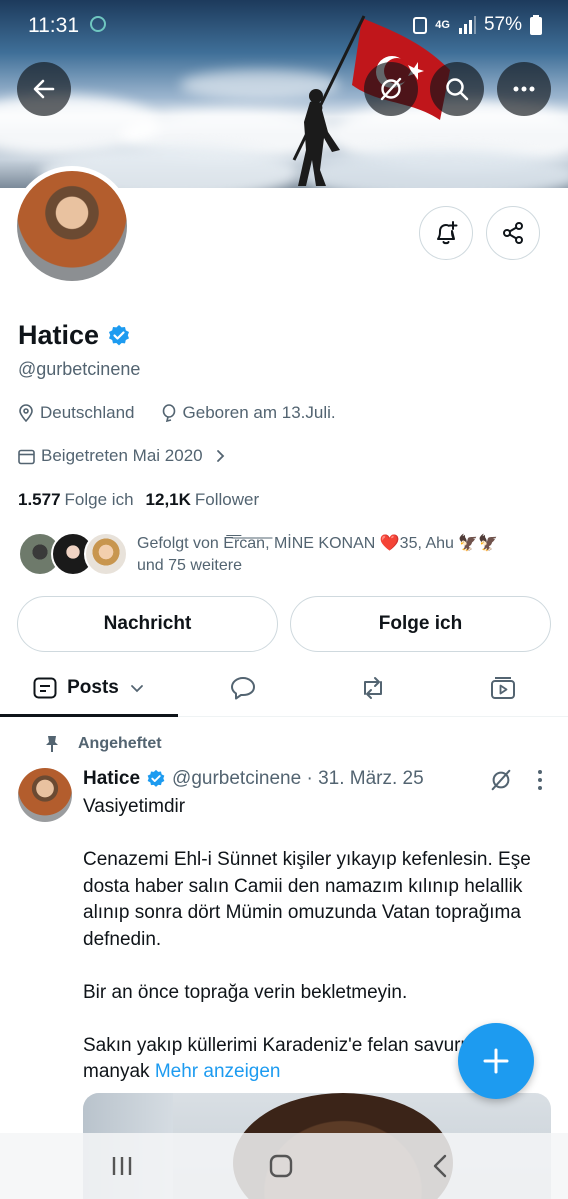 This screenshot has height=1199, width=568. I want to click on post-more-icon, so click(540, 780).